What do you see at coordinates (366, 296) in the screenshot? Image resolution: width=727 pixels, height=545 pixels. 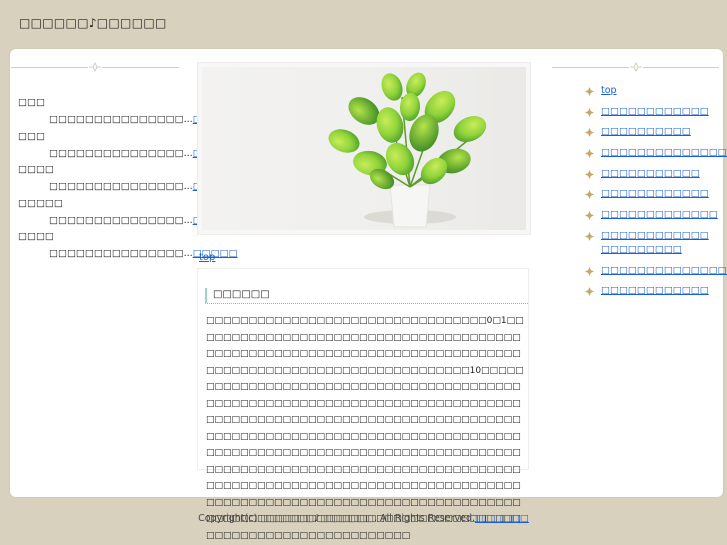 I see `article-title: □□□□□□` at bounding box center [366, 296].